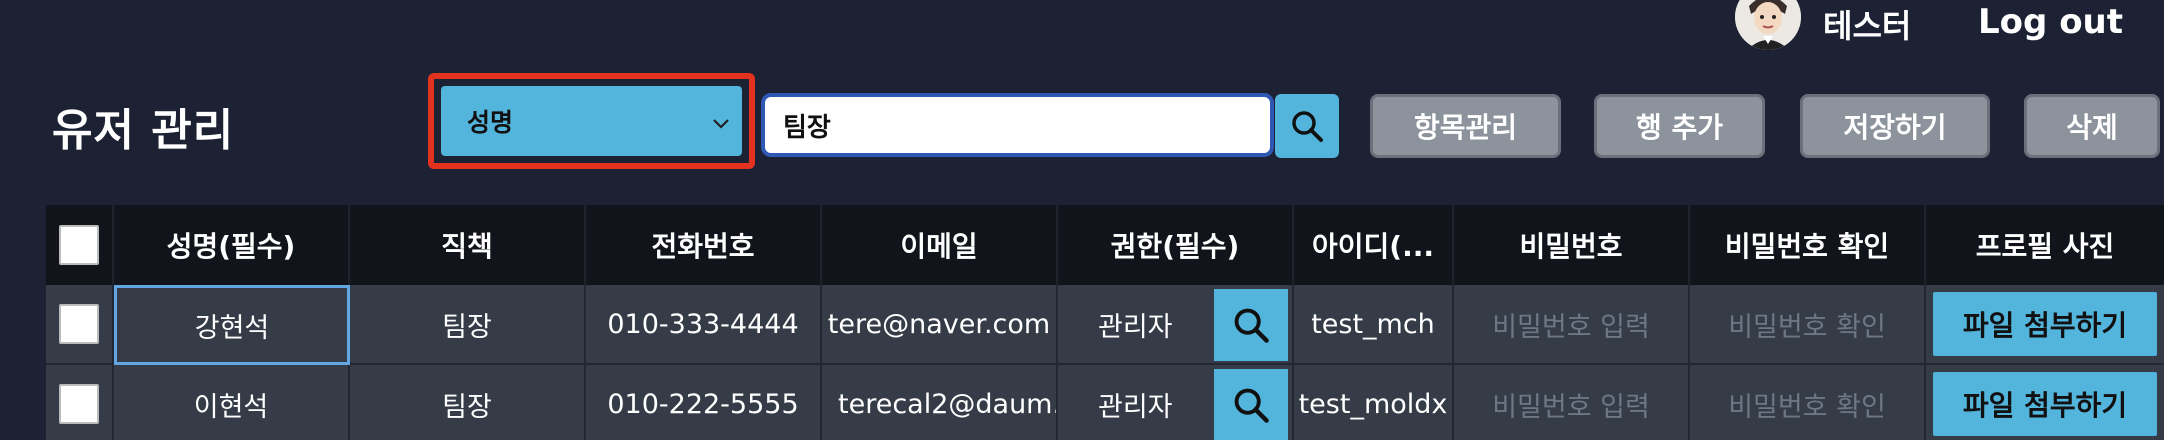 Image resolution: width=2164 pixels, height=440 pixels. I want to click on search-button, so click(1307, 126).